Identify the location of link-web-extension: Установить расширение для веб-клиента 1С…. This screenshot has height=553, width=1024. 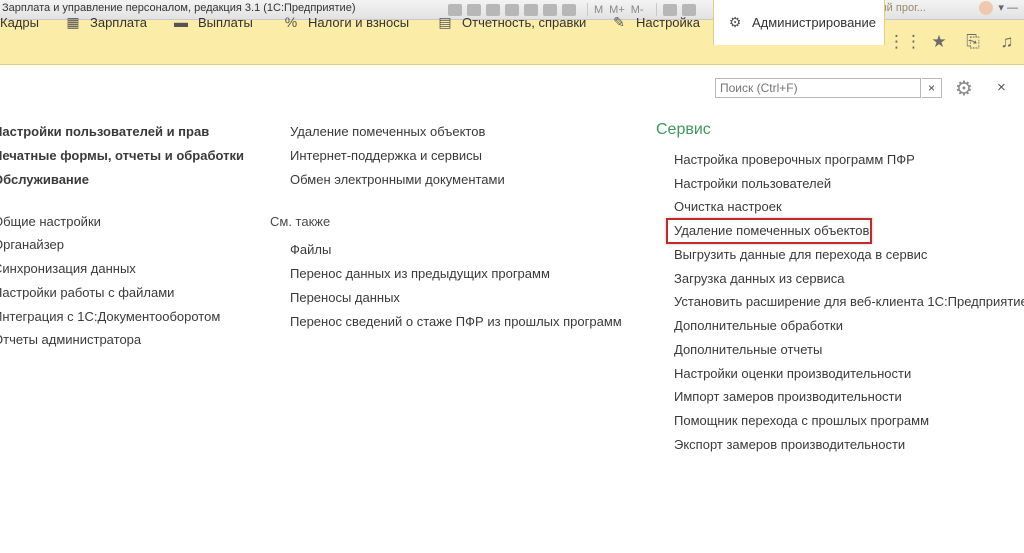
(849, 301).